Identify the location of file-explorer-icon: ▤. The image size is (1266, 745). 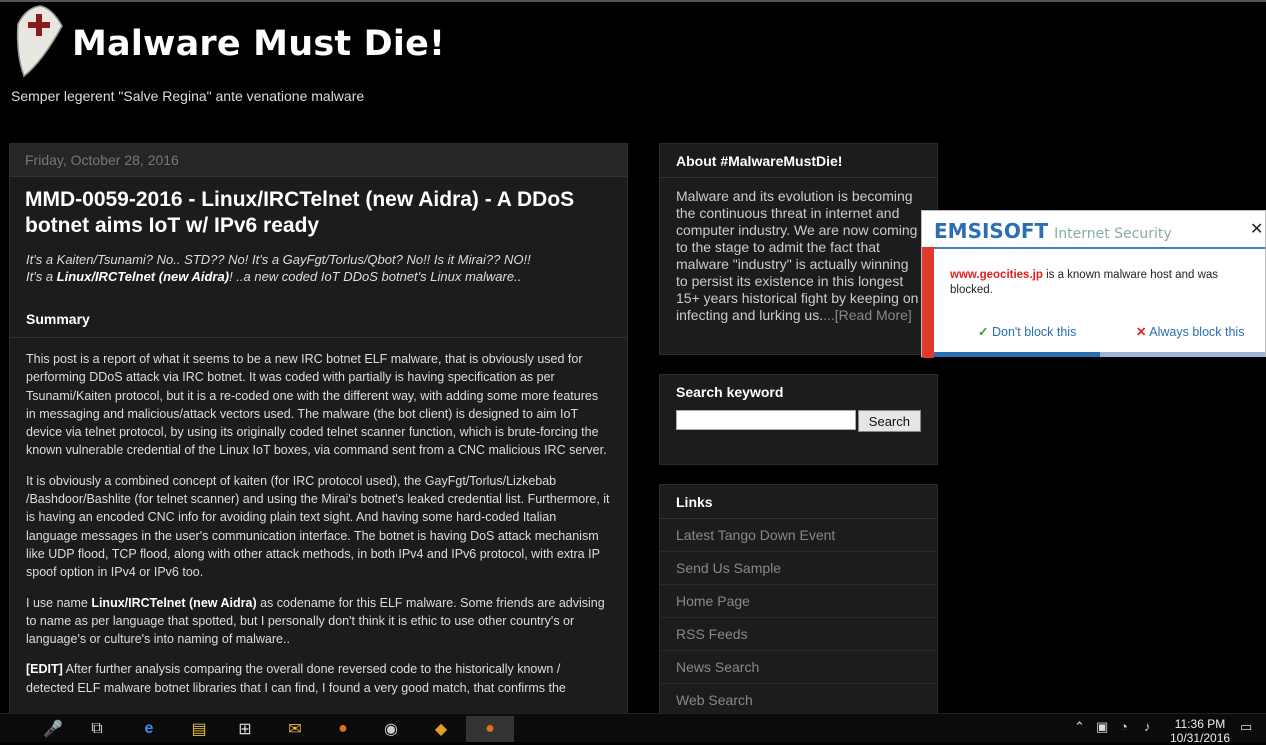
(199, 729).